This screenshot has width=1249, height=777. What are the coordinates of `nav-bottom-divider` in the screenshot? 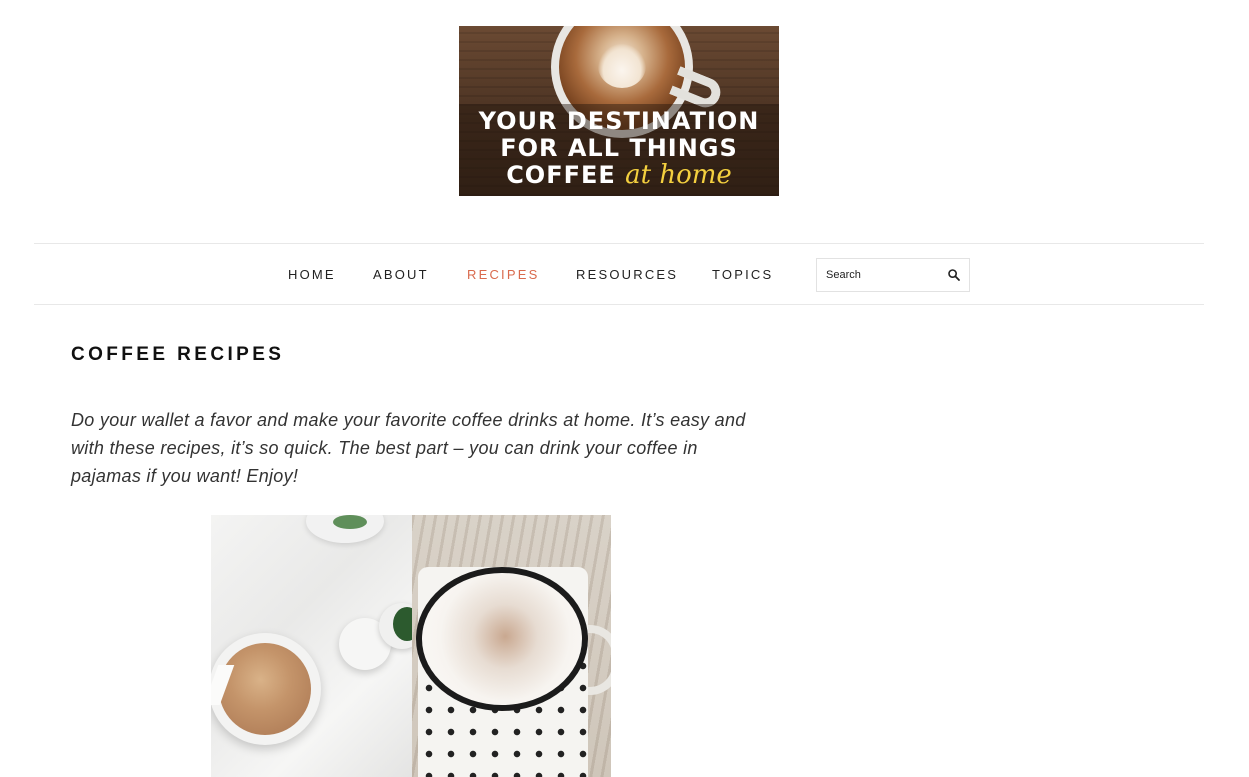 It's located at (619, 304).